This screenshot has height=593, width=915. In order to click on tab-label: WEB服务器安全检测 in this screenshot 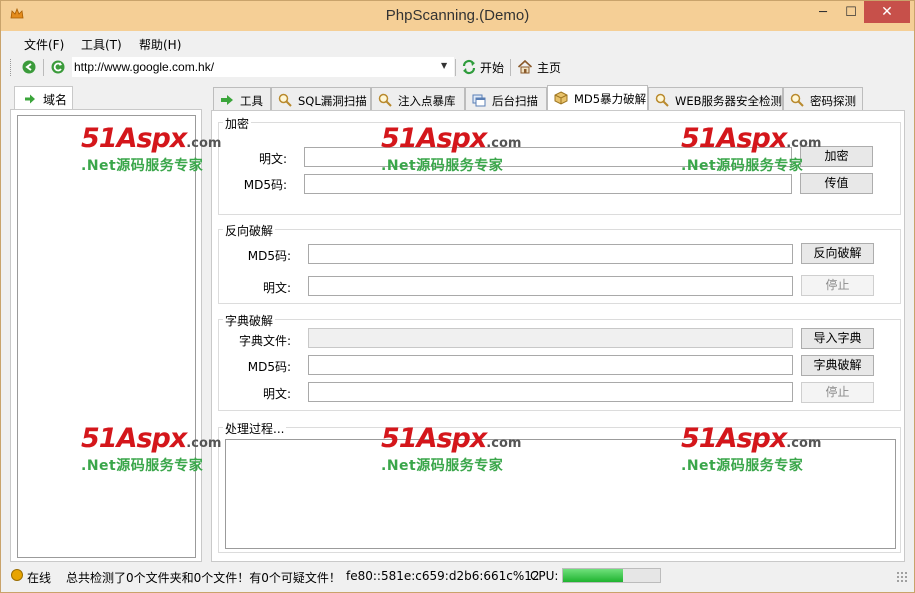, I will do `click(729, 101)`.